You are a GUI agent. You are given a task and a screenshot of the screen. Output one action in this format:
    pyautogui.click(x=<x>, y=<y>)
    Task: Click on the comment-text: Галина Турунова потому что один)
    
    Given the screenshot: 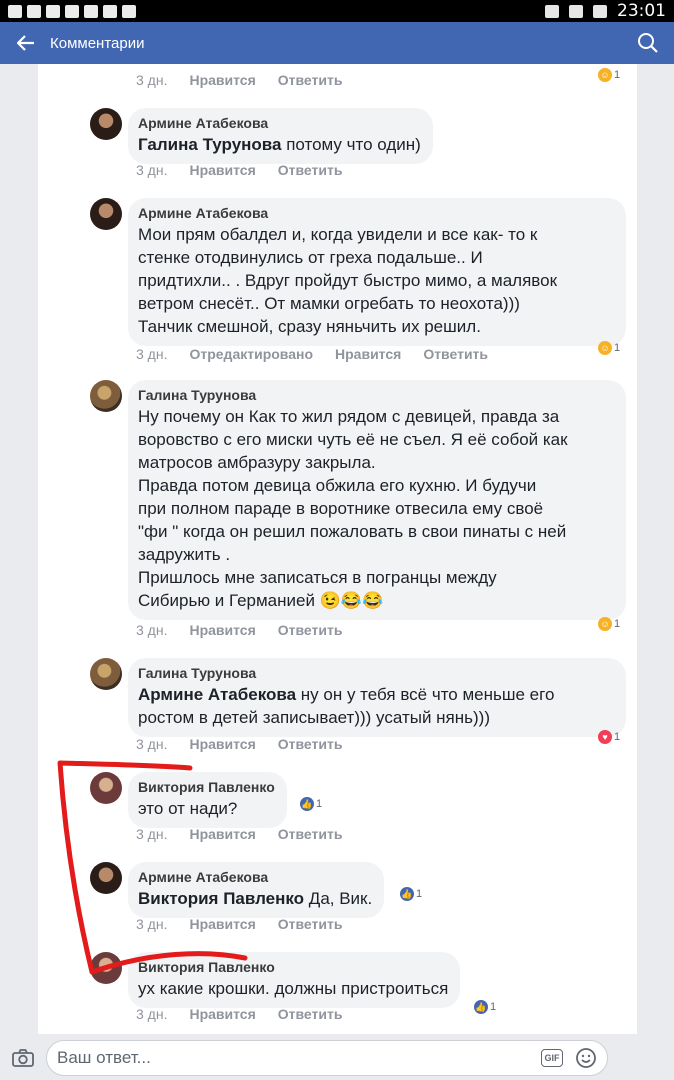 What is the action you would take?
    pyautogui.click(x=279, y=144)
    